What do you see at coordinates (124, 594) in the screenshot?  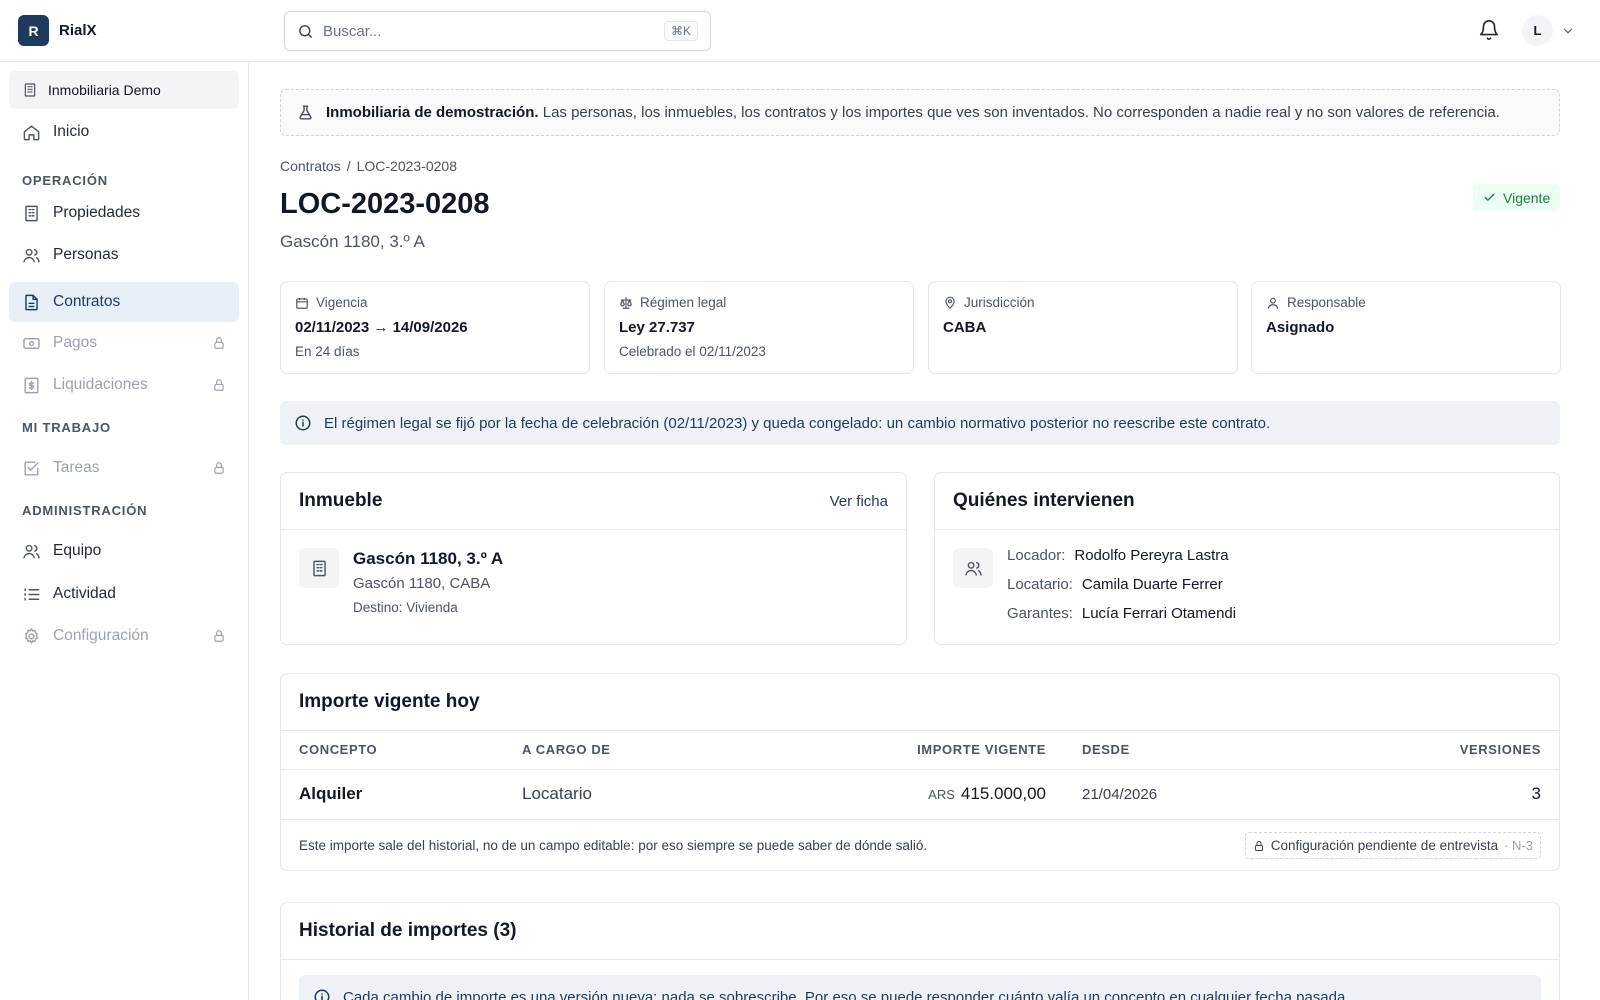 I see `sidebar-item-actividad: Actividad` at bounding box center [124, 594].